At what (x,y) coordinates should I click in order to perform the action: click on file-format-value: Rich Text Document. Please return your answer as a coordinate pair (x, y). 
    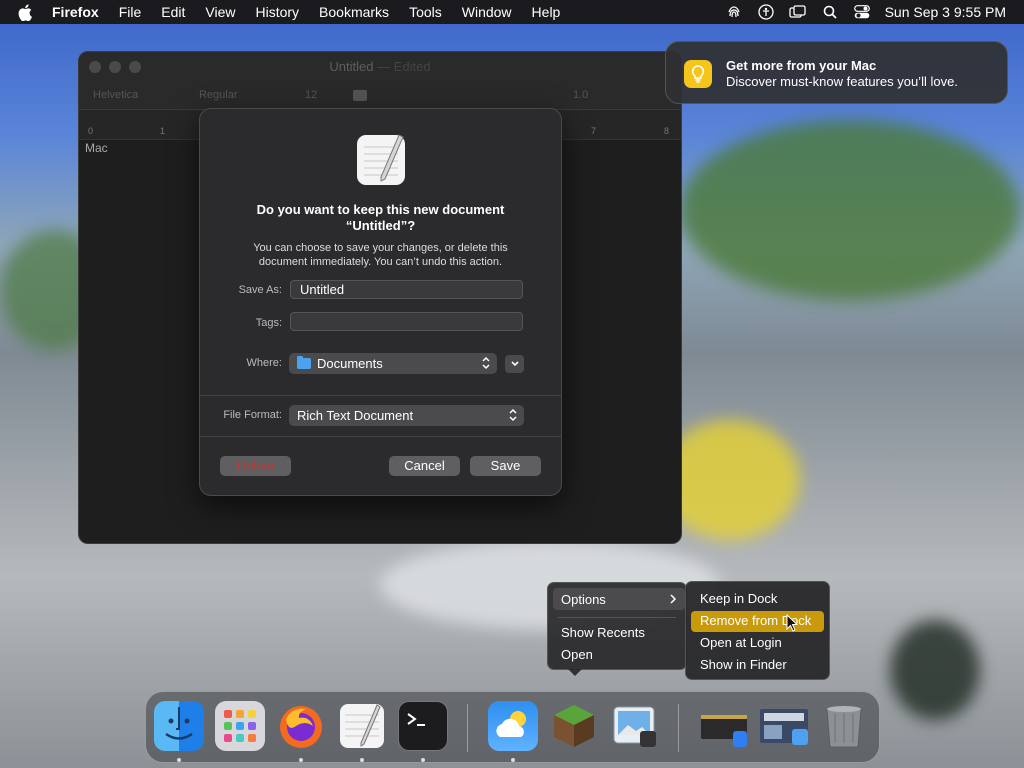
    Looking at the image, I should click on (355, 415).